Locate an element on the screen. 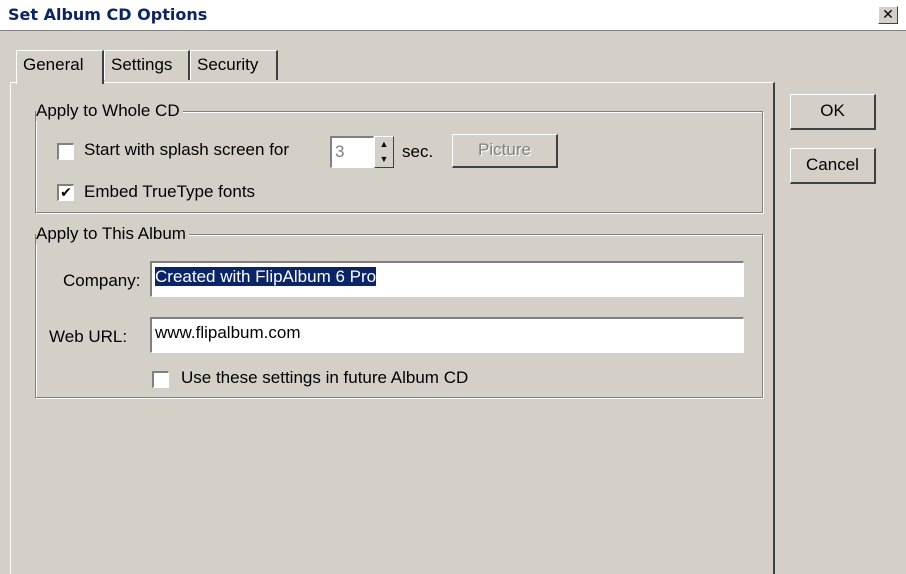 The width and height of the screenshot is (906, 574). tab-settings: Settings is located at coordinates (147, 65).